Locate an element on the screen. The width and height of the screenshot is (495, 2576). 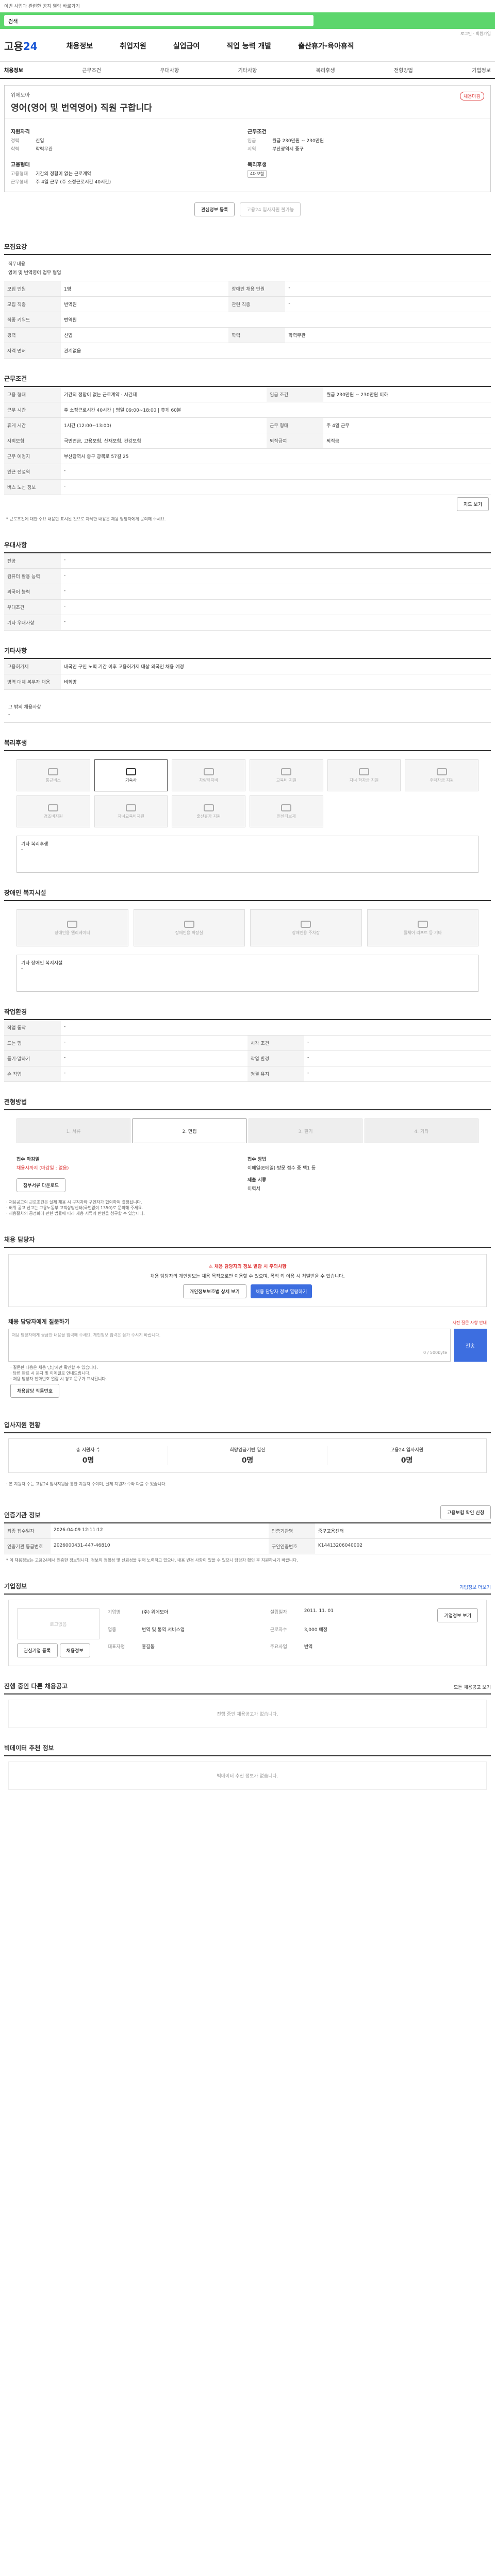
row-value: 주 4일 근무 is located at coordinates (407, 425).